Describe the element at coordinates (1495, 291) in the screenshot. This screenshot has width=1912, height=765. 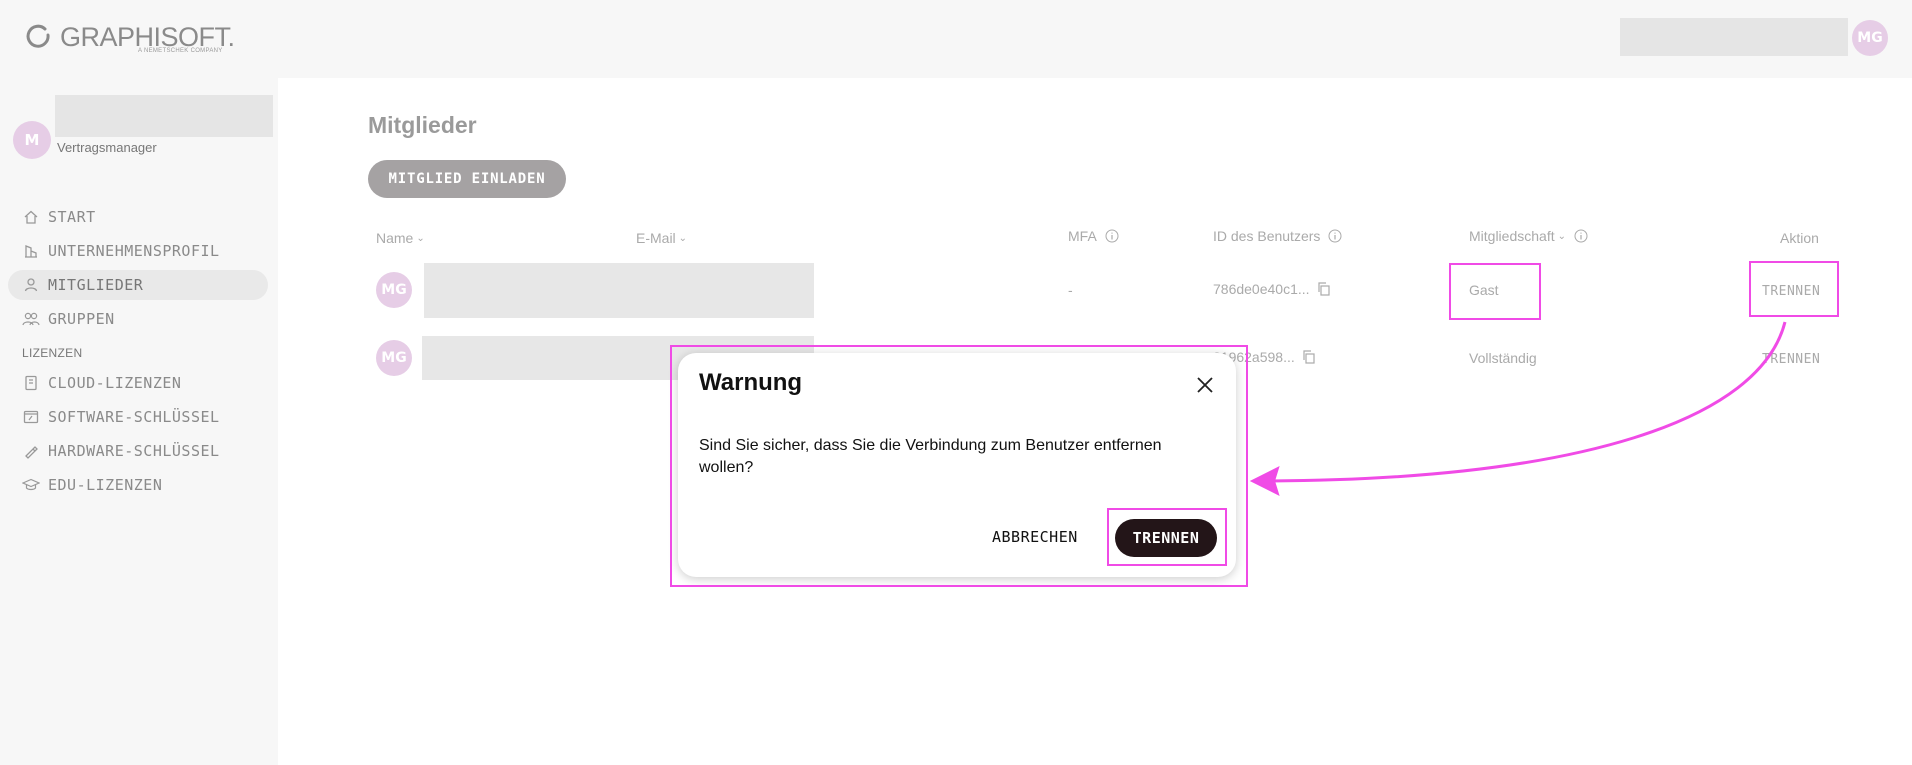
I see `annotation-highlight-membership` at that location.